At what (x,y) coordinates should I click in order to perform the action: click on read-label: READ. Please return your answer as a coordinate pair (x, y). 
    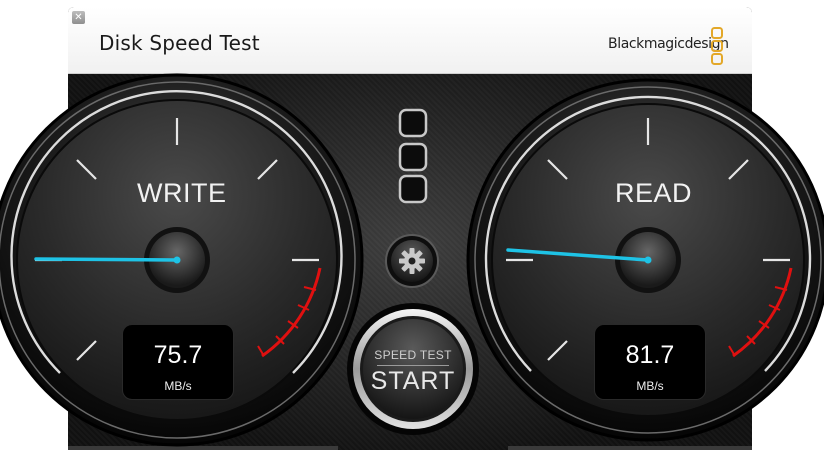
    Looking at the image, I should click on (654, 193).